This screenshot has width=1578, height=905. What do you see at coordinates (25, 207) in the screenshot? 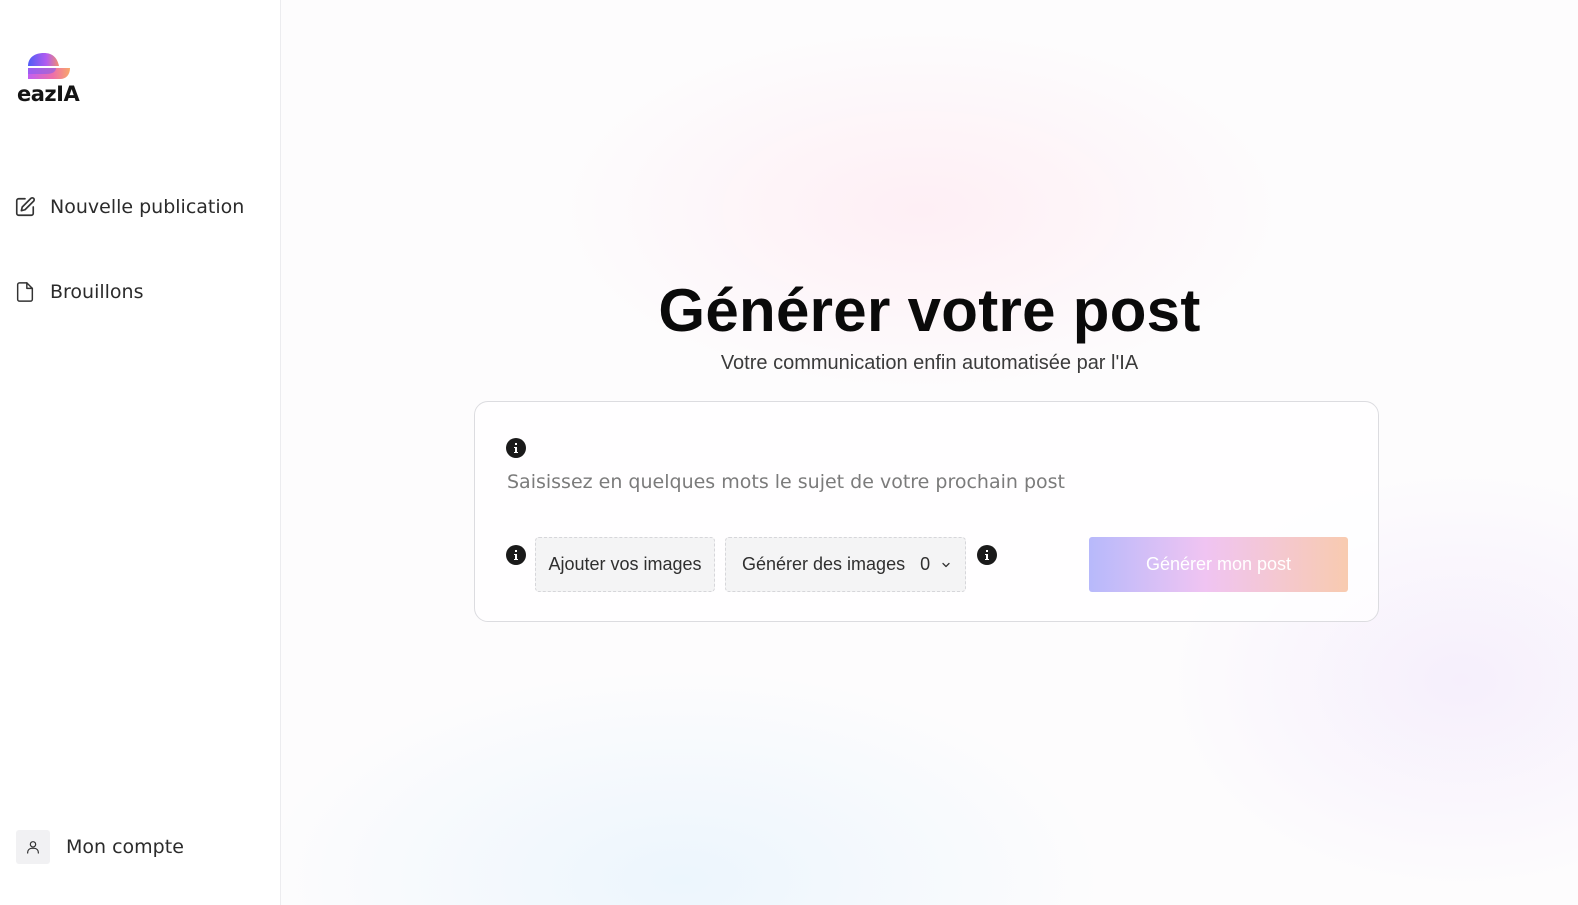
I see `edit-square-icon` at bounding box center [25, 207].